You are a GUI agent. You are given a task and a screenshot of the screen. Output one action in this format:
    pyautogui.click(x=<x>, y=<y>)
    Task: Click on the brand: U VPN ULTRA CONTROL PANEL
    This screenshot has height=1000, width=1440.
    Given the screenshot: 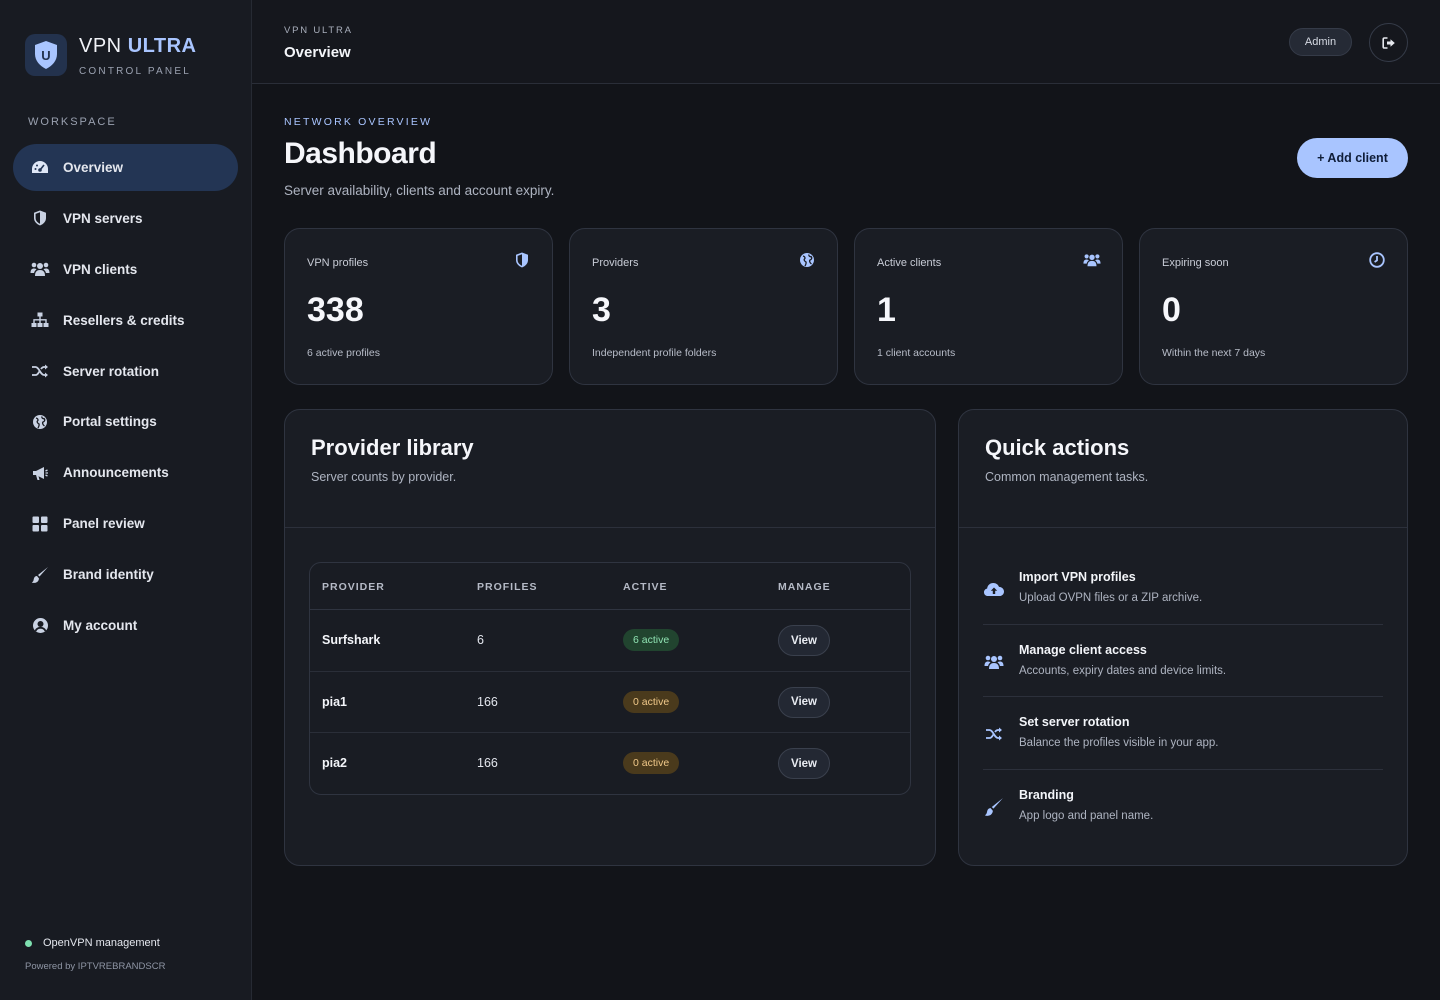 What is the action you would take?
    pyautogui.click(x=110, y=55)
    